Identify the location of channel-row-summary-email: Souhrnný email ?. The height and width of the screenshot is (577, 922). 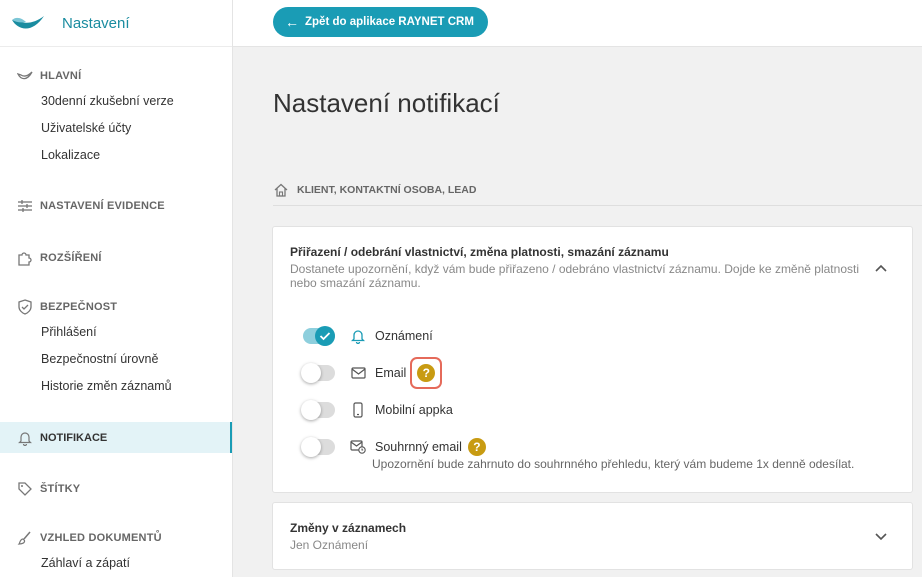
(393, 447).